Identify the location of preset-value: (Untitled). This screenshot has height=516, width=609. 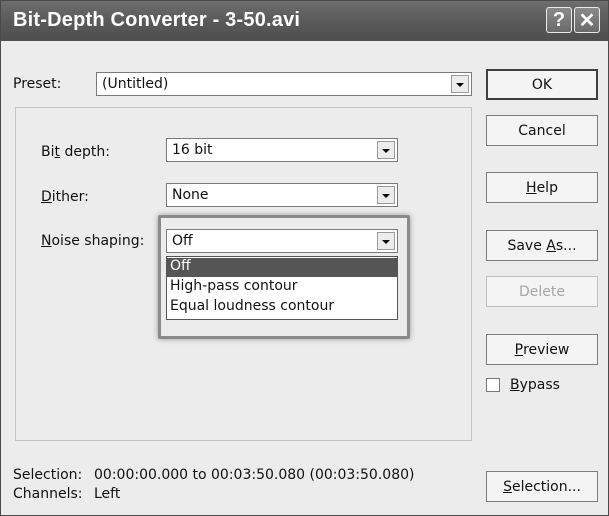
(135, 84).